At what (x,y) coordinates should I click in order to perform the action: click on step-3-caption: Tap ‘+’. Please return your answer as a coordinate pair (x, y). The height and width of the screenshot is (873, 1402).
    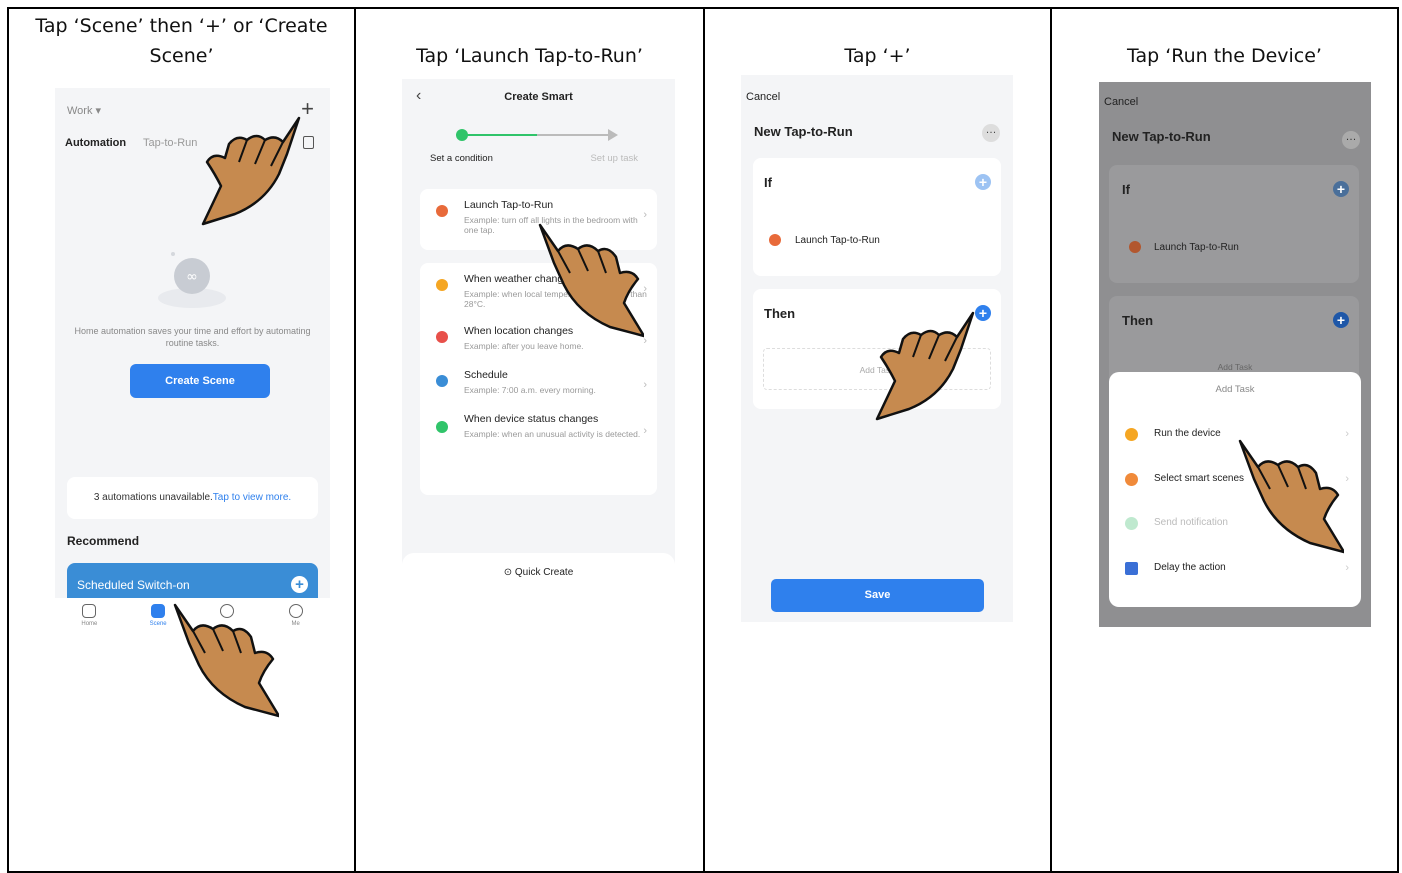
    Looking at the image, I should click on (877, 56).